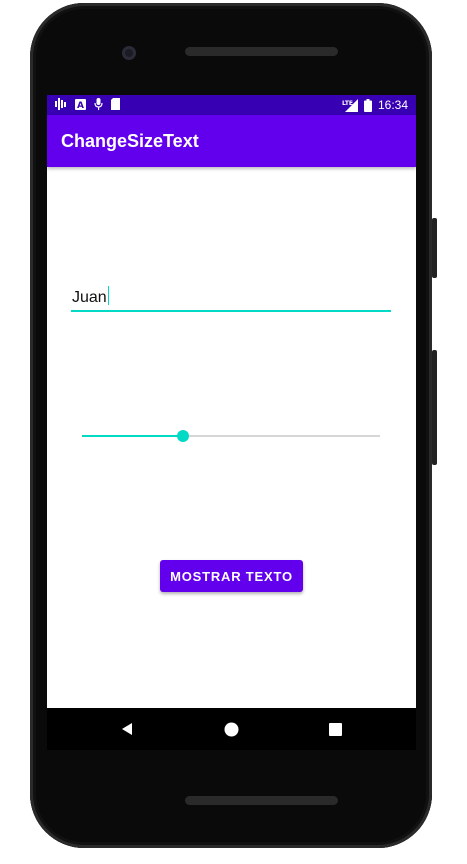 Image resolution: width=467 pixels, height=864 pixels. What do you see at coordinates (183, 436) in the screenshot?
I see `slider-thumb` at bounding box center [183, 436].